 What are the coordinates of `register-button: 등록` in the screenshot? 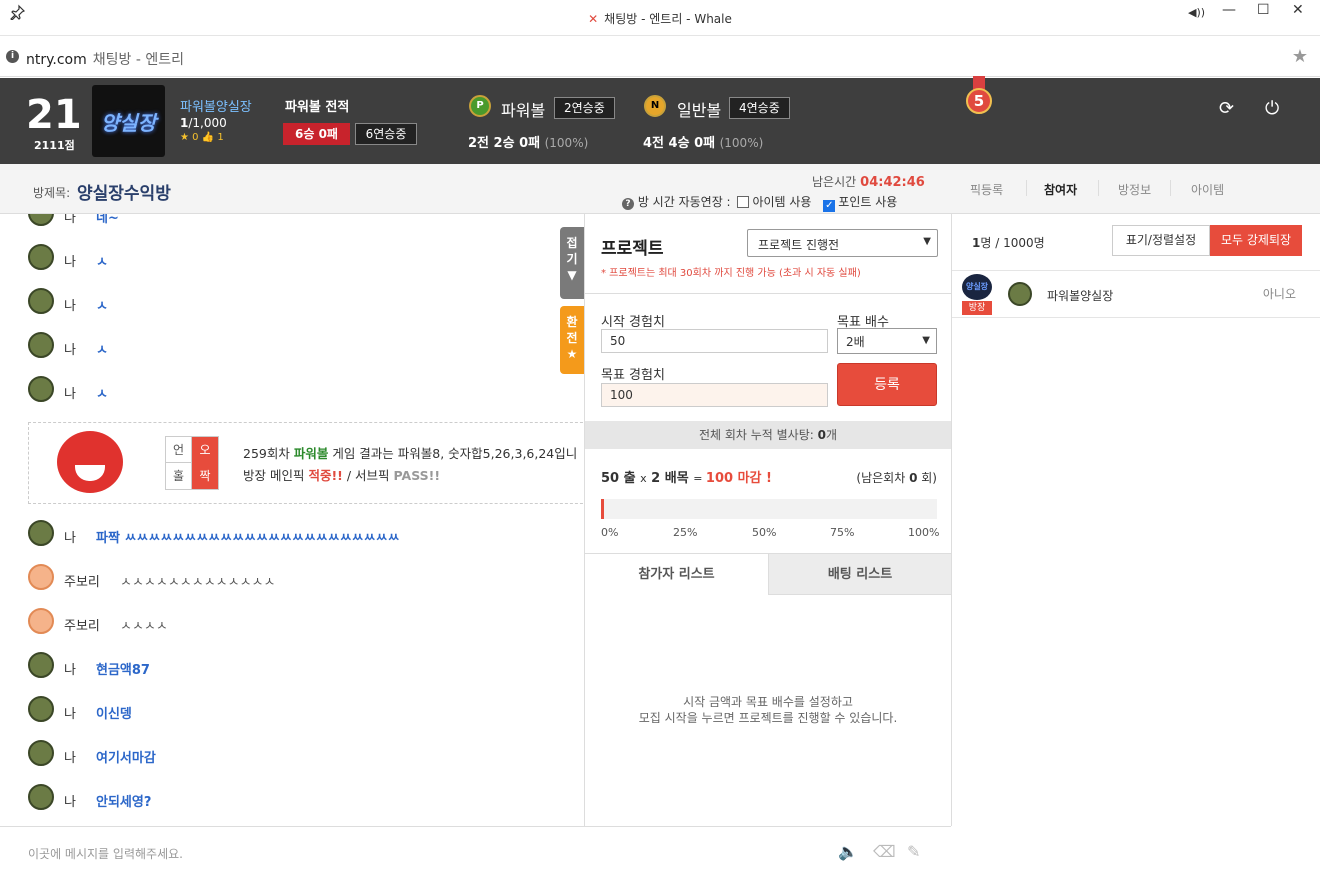 It's located at (887, 384).